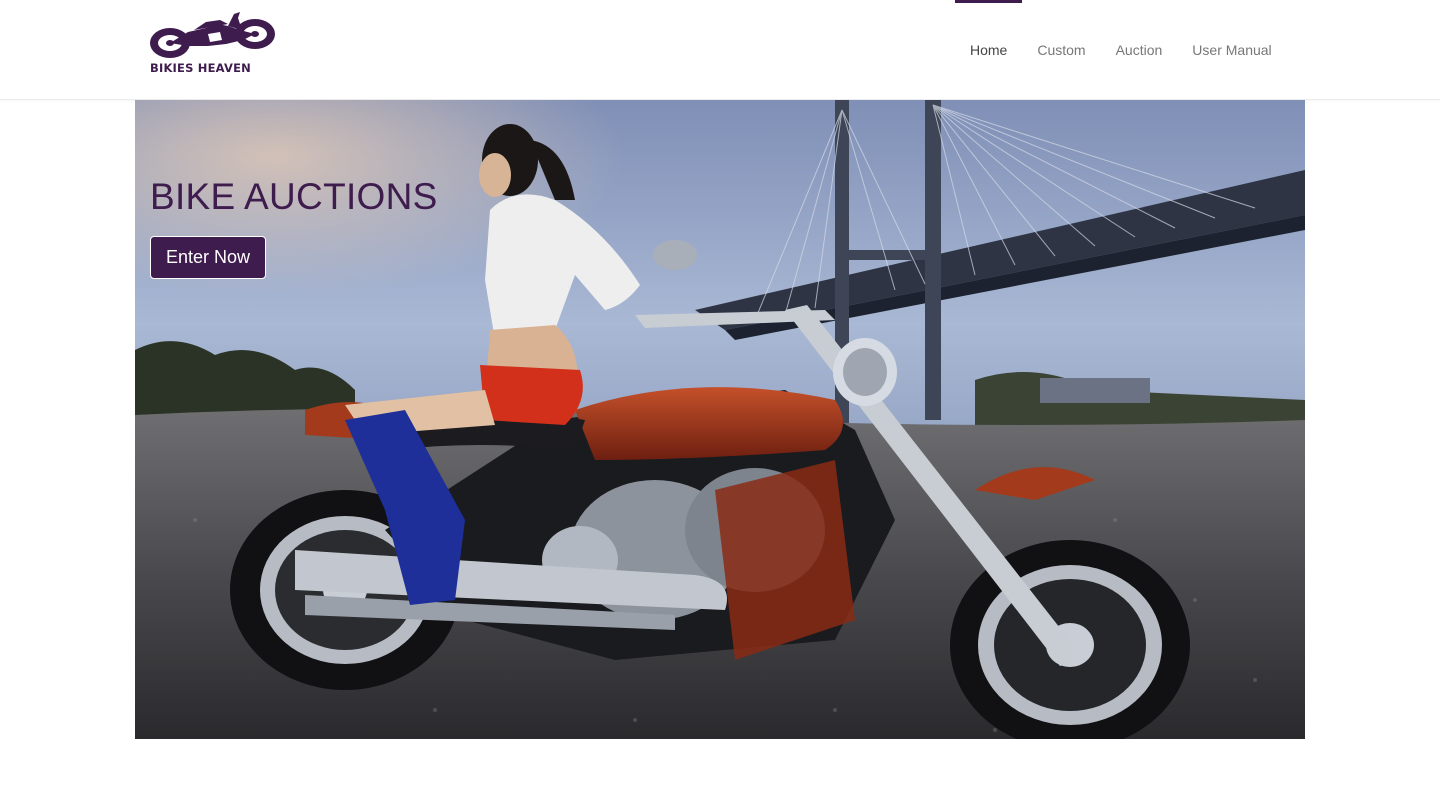 This screenshot has width=1440, height=798. Describe the element at coordinates (1139, 49) in the screenshot. I see `nav-auction: Auction` at that location.